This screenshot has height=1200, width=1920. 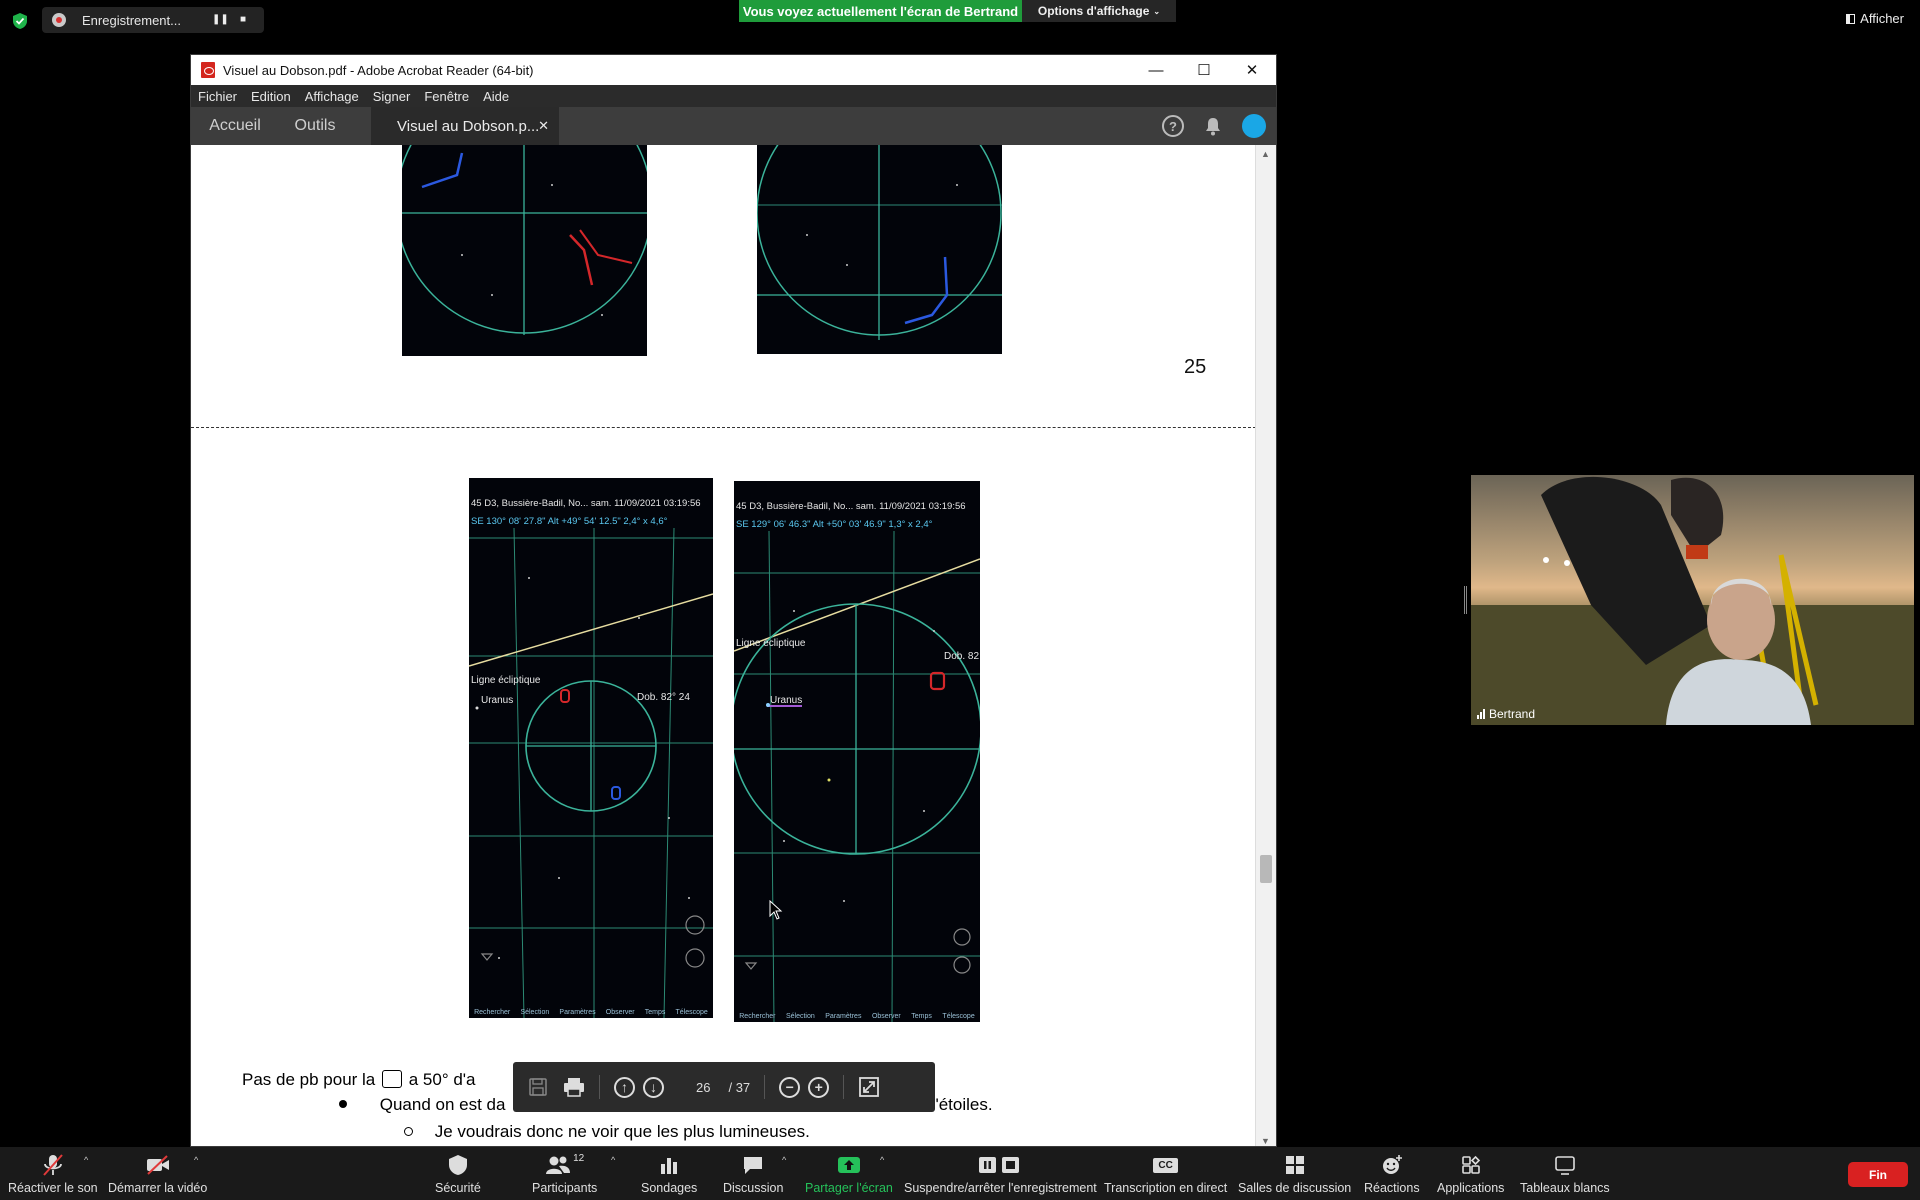 What do you see at coordinates (1265, 154) in the screenshot?
I see `scroll-up-icon: ▲` at bounding box center [1265, 154].